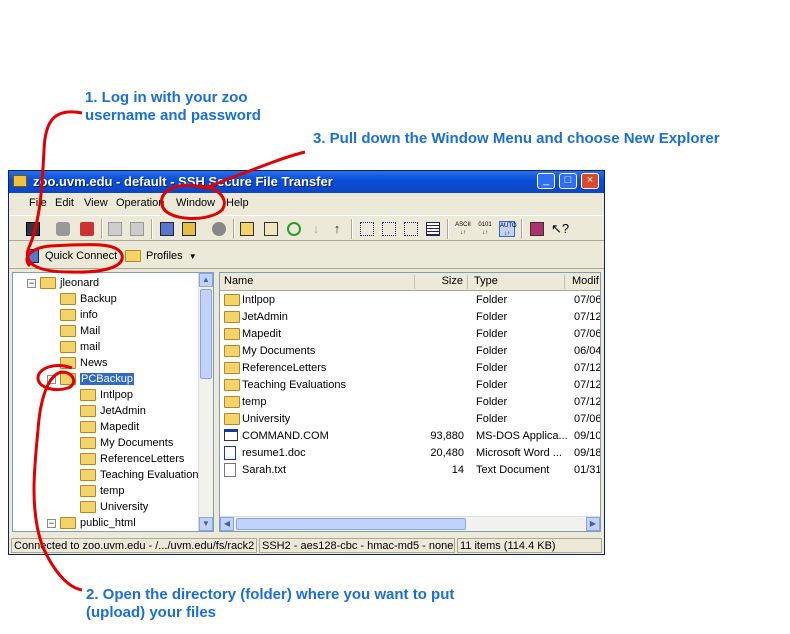 The image size is (790, 634). What do you see at coordinates (63, 229) in the screenshot?
I see `disconnect-icon` at bounding box center [63, 229].